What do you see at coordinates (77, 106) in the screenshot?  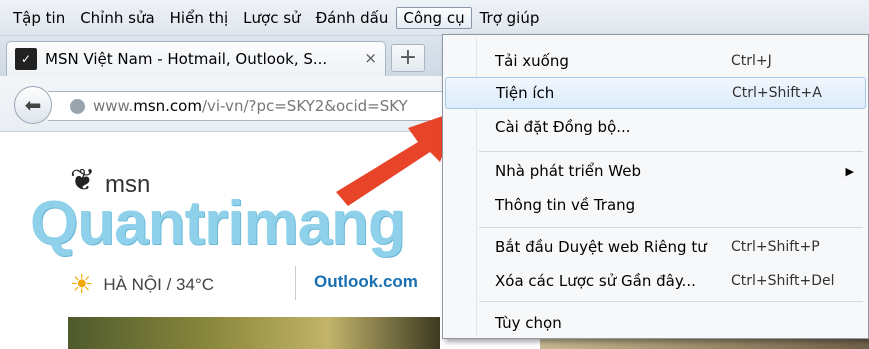 I see `globe-icon` at bounding box center [77, 106].